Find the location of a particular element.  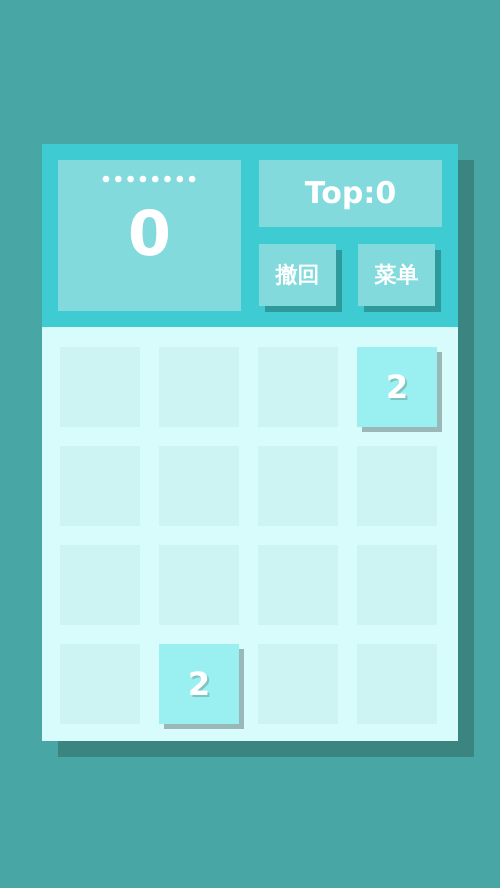

menu-button: 菜单 is located at coordinates (396, 275).